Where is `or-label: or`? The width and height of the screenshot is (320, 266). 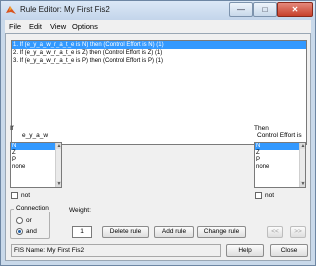 or-label: or is located at coordinates (29, 220).